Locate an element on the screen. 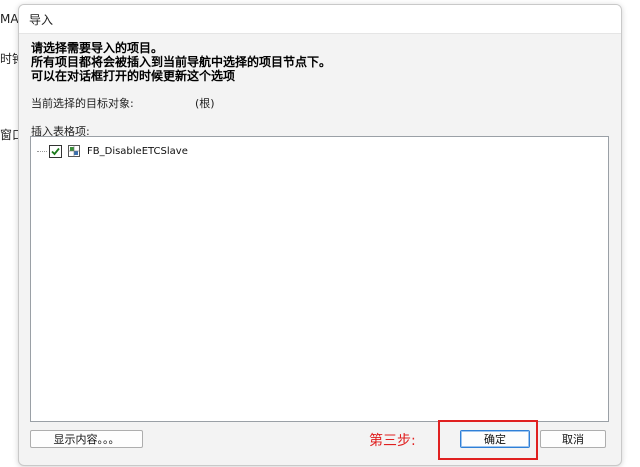 Image resolution: width=640 pixels, height=467 pixels. function-block-icon is located at coordinates (74, 151).